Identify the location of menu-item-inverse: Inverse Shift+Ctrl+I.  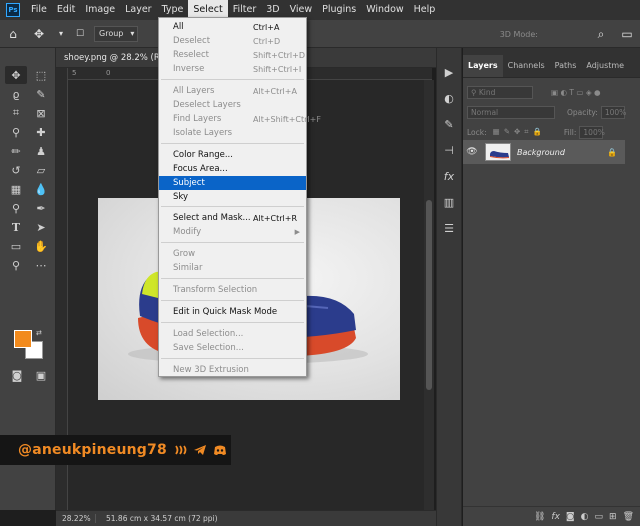
(232, 69).